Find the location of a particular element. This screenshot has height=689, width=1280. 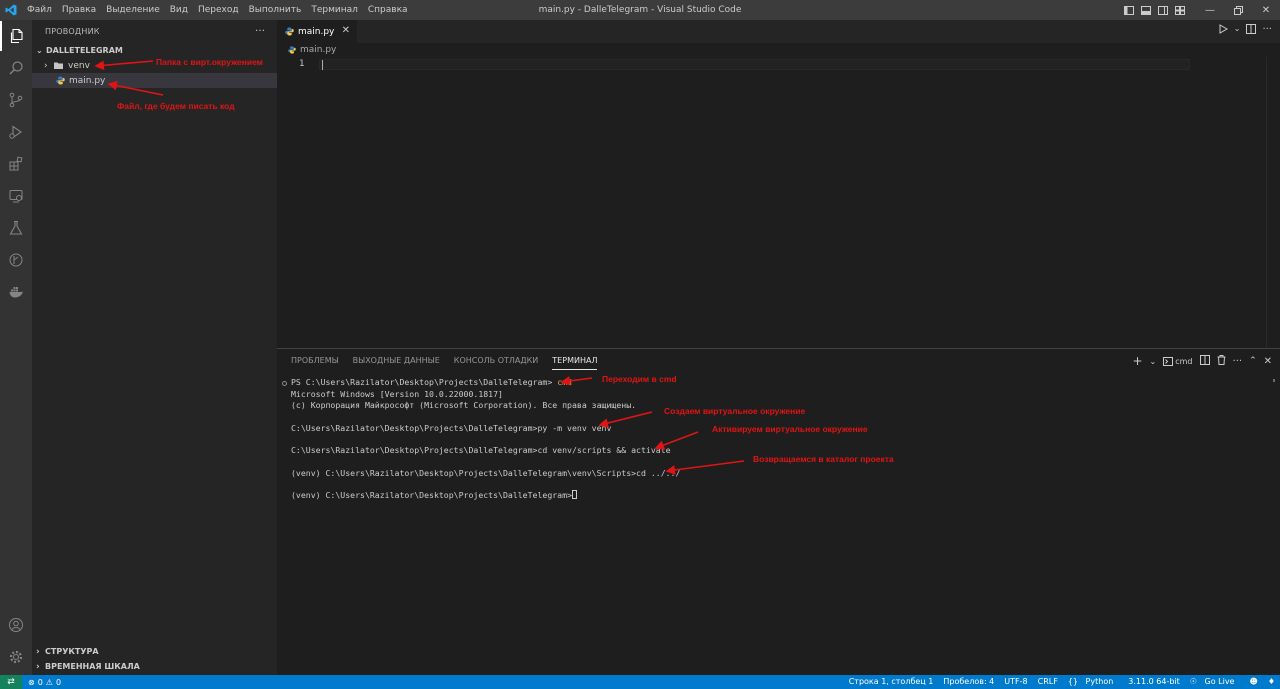

tree-item-main-py: main.py is located at coordinates (154, 80).